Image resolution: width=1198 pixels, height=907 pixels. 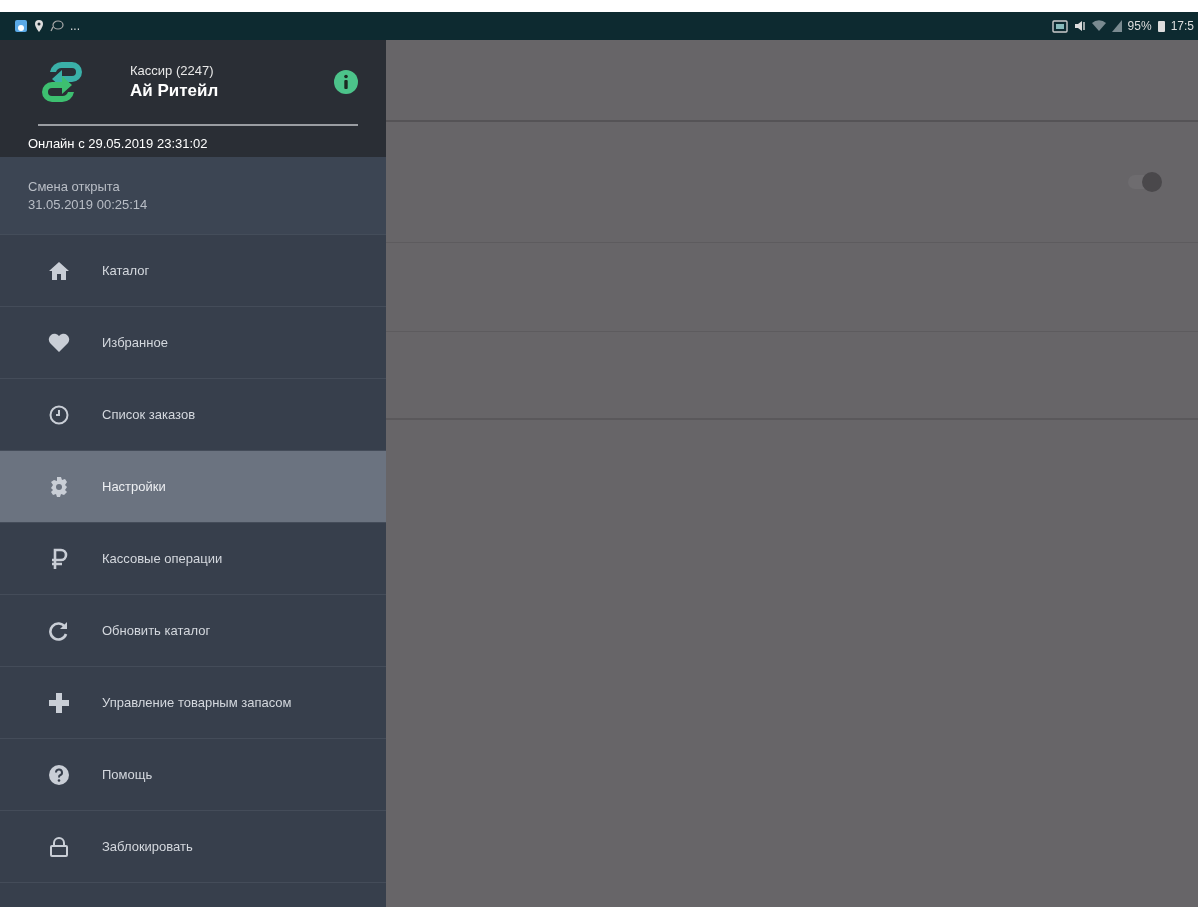 I want to click on battery-percent: 95%, so click(x=1139, y=26).